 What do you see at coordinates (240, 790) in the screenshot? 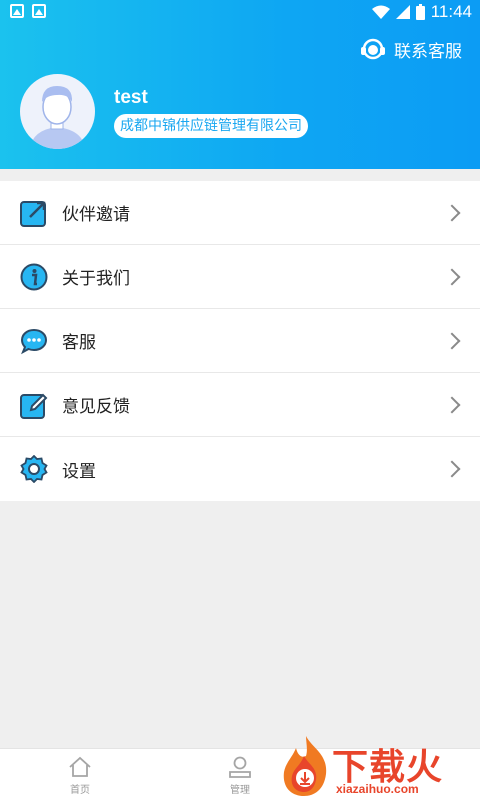
I see `tab-label: 管理` at bounding box center [240, 790].